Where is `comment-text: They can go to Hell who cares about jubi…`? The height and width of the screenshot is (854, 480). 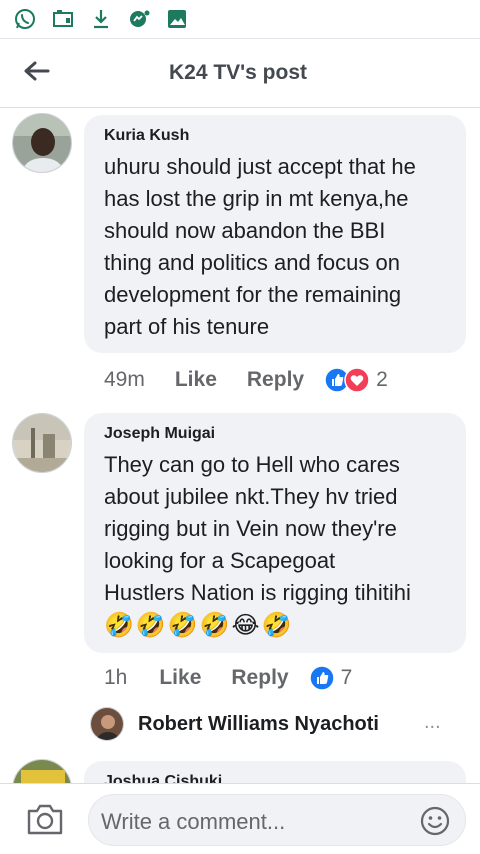 comment-text: They can go to Hell who cares about jubi… is located at coordinates (257, 528).